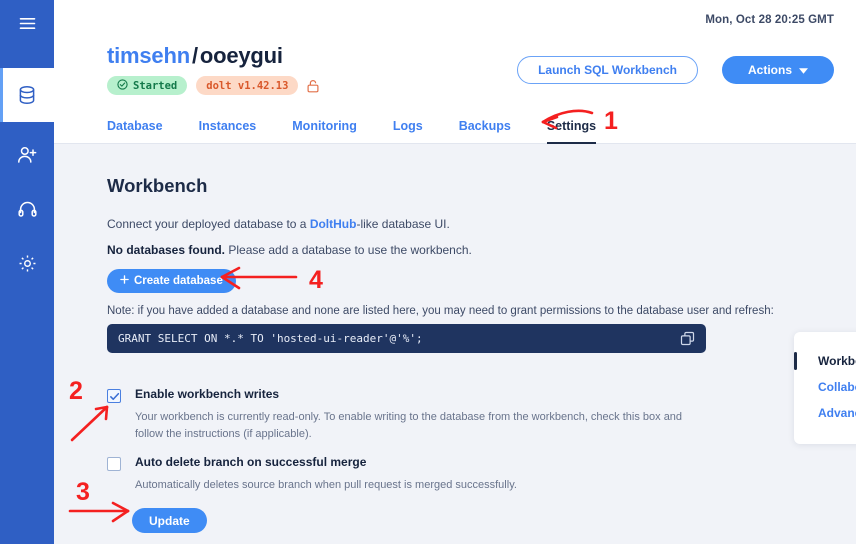 The width and height of the screenshot is (856, 544). I want to click on headset-icon, so click(27, 209).